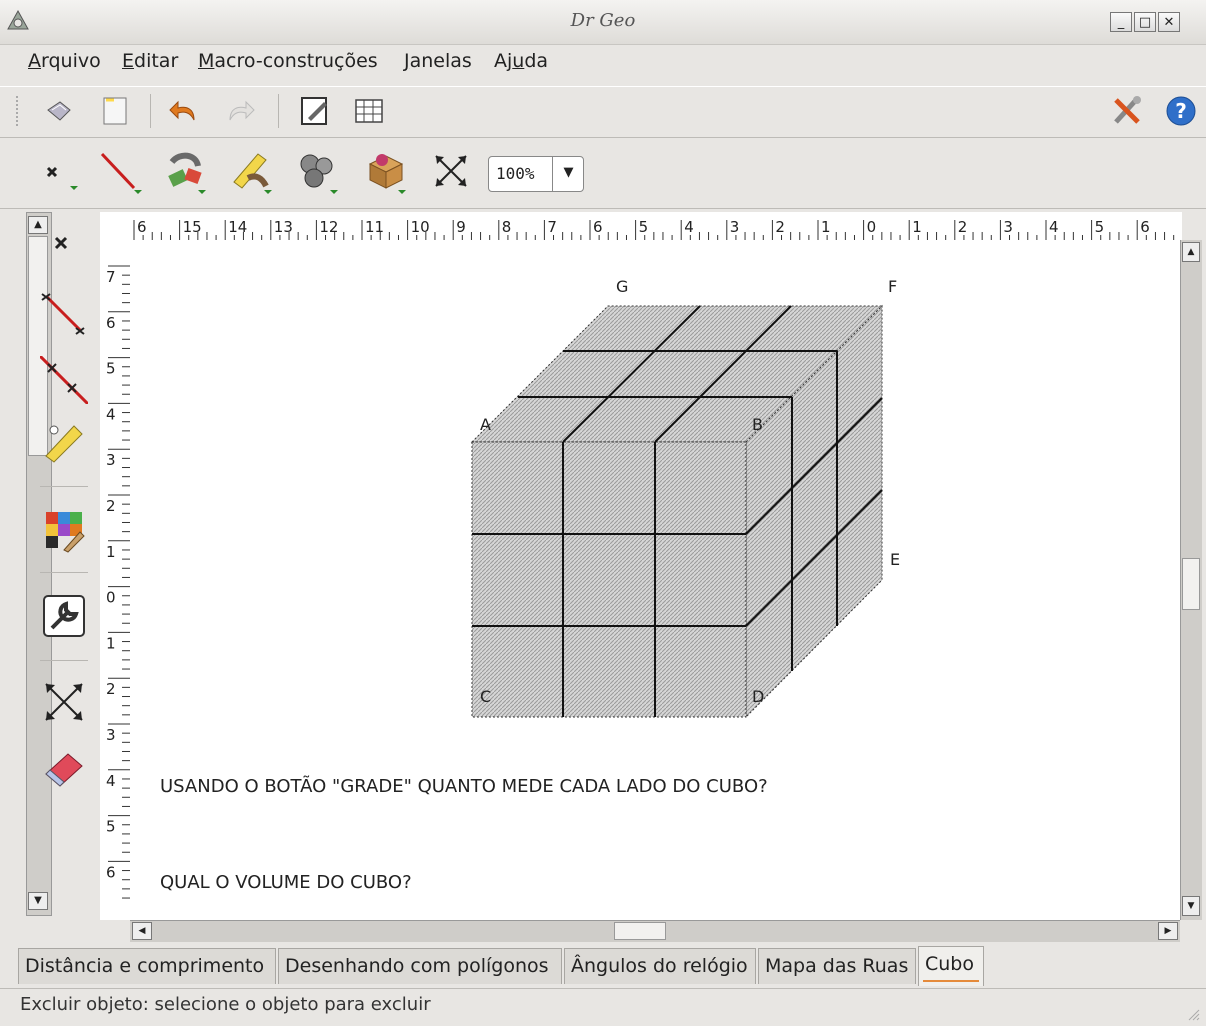  Describe the element at coordinates (1127, 111) in the screenshot. I see `tools-icon` at that location.